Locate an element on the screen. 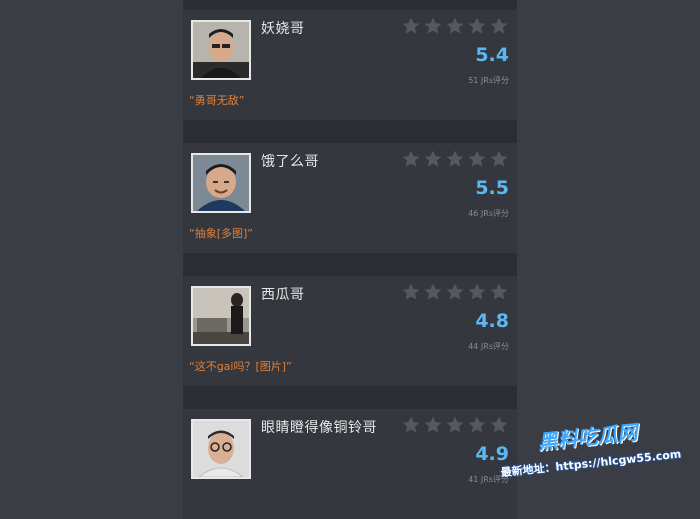 The image size is (700, 519). top-comment: “这不gai吗？[图片]” is located at coordinates (240, 366).